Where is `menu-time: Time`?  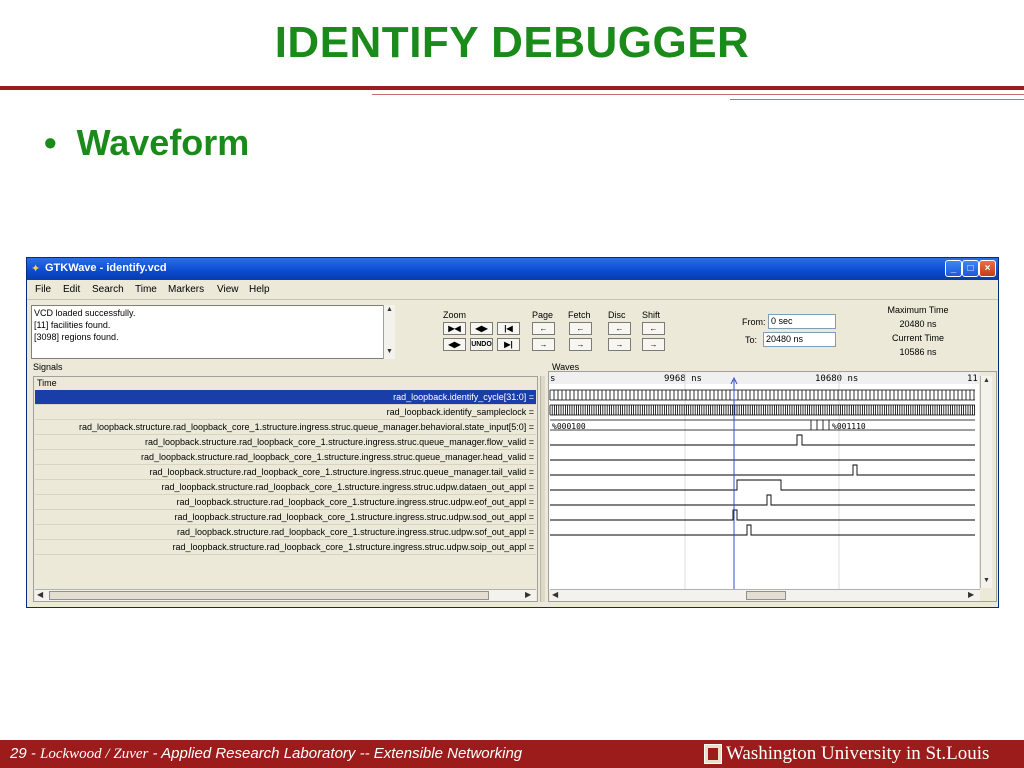 menu-time: Time is located at coordinates (146, 289).